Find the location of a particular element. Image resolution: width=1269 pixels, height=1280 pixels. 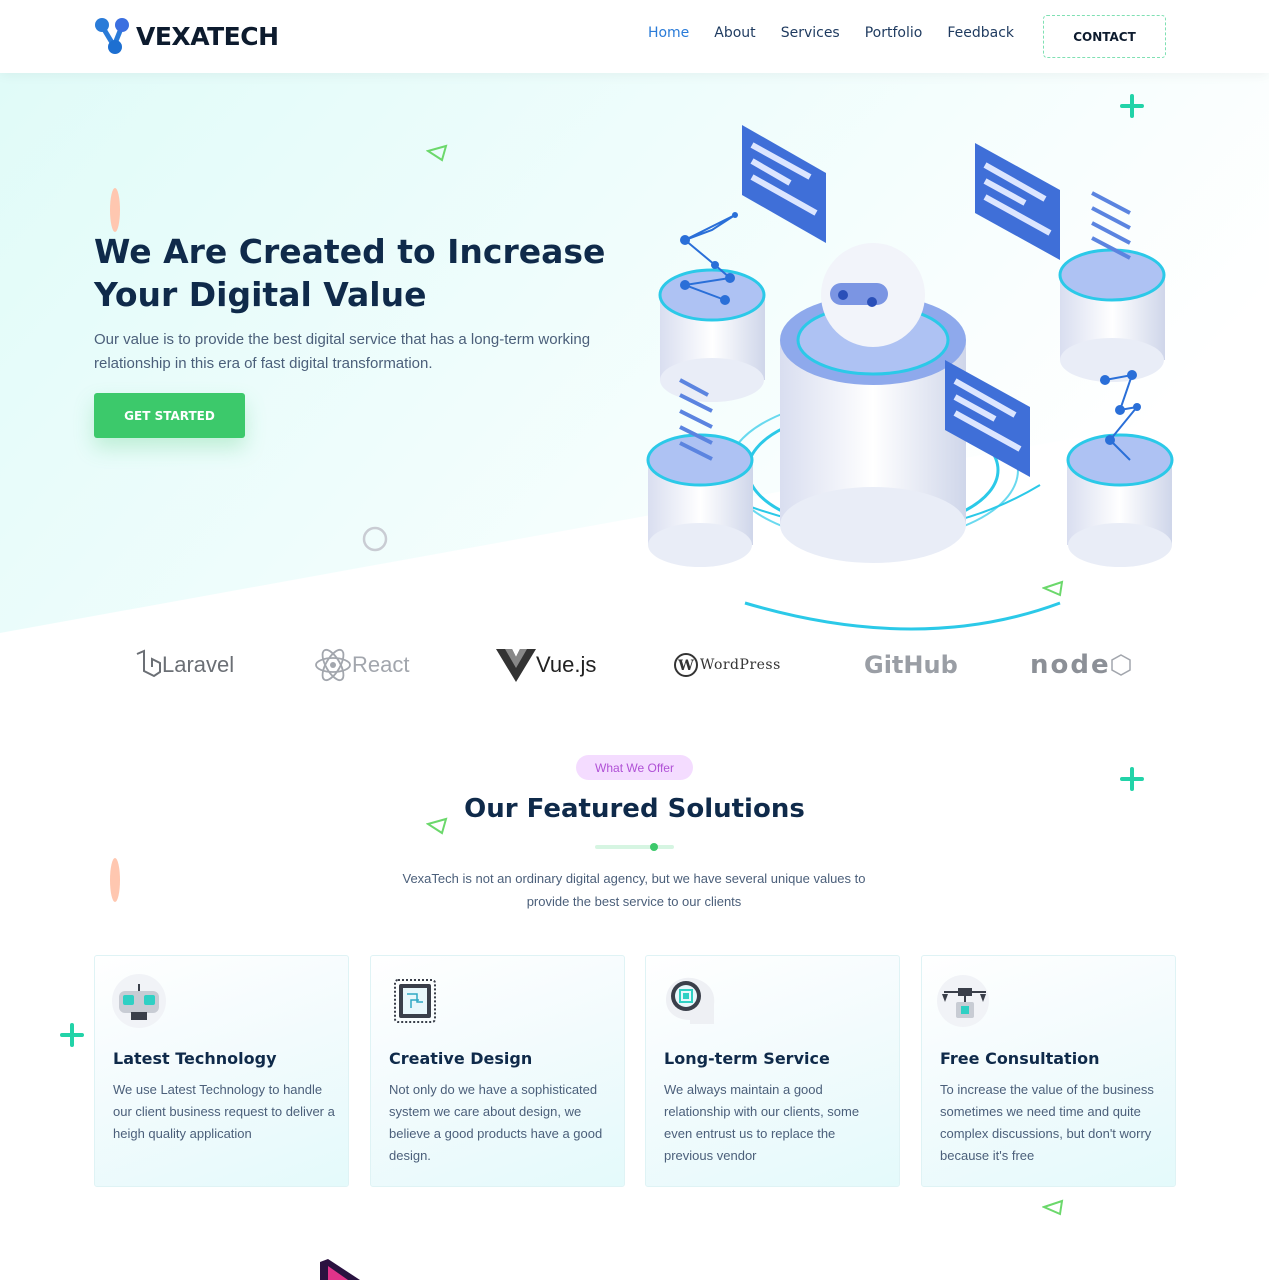

contact-button: CONTACT is located at coordinates (1104, 36).